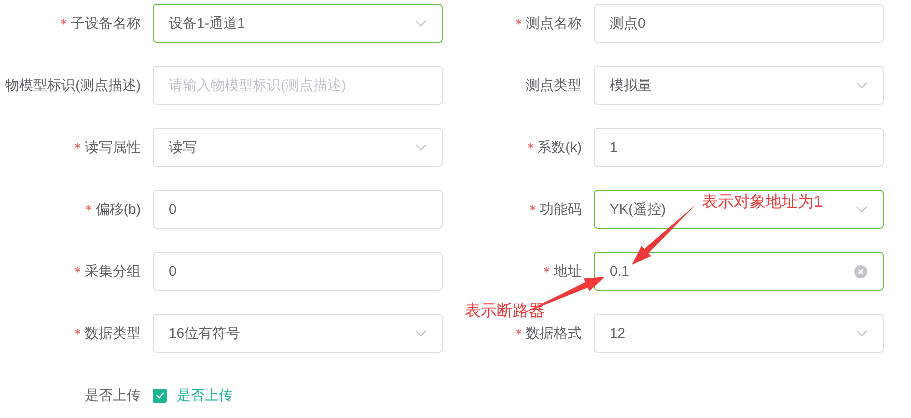  Describe the element at coordinates (861, 271) in the screenshot. I see `clear-icon` at that location.